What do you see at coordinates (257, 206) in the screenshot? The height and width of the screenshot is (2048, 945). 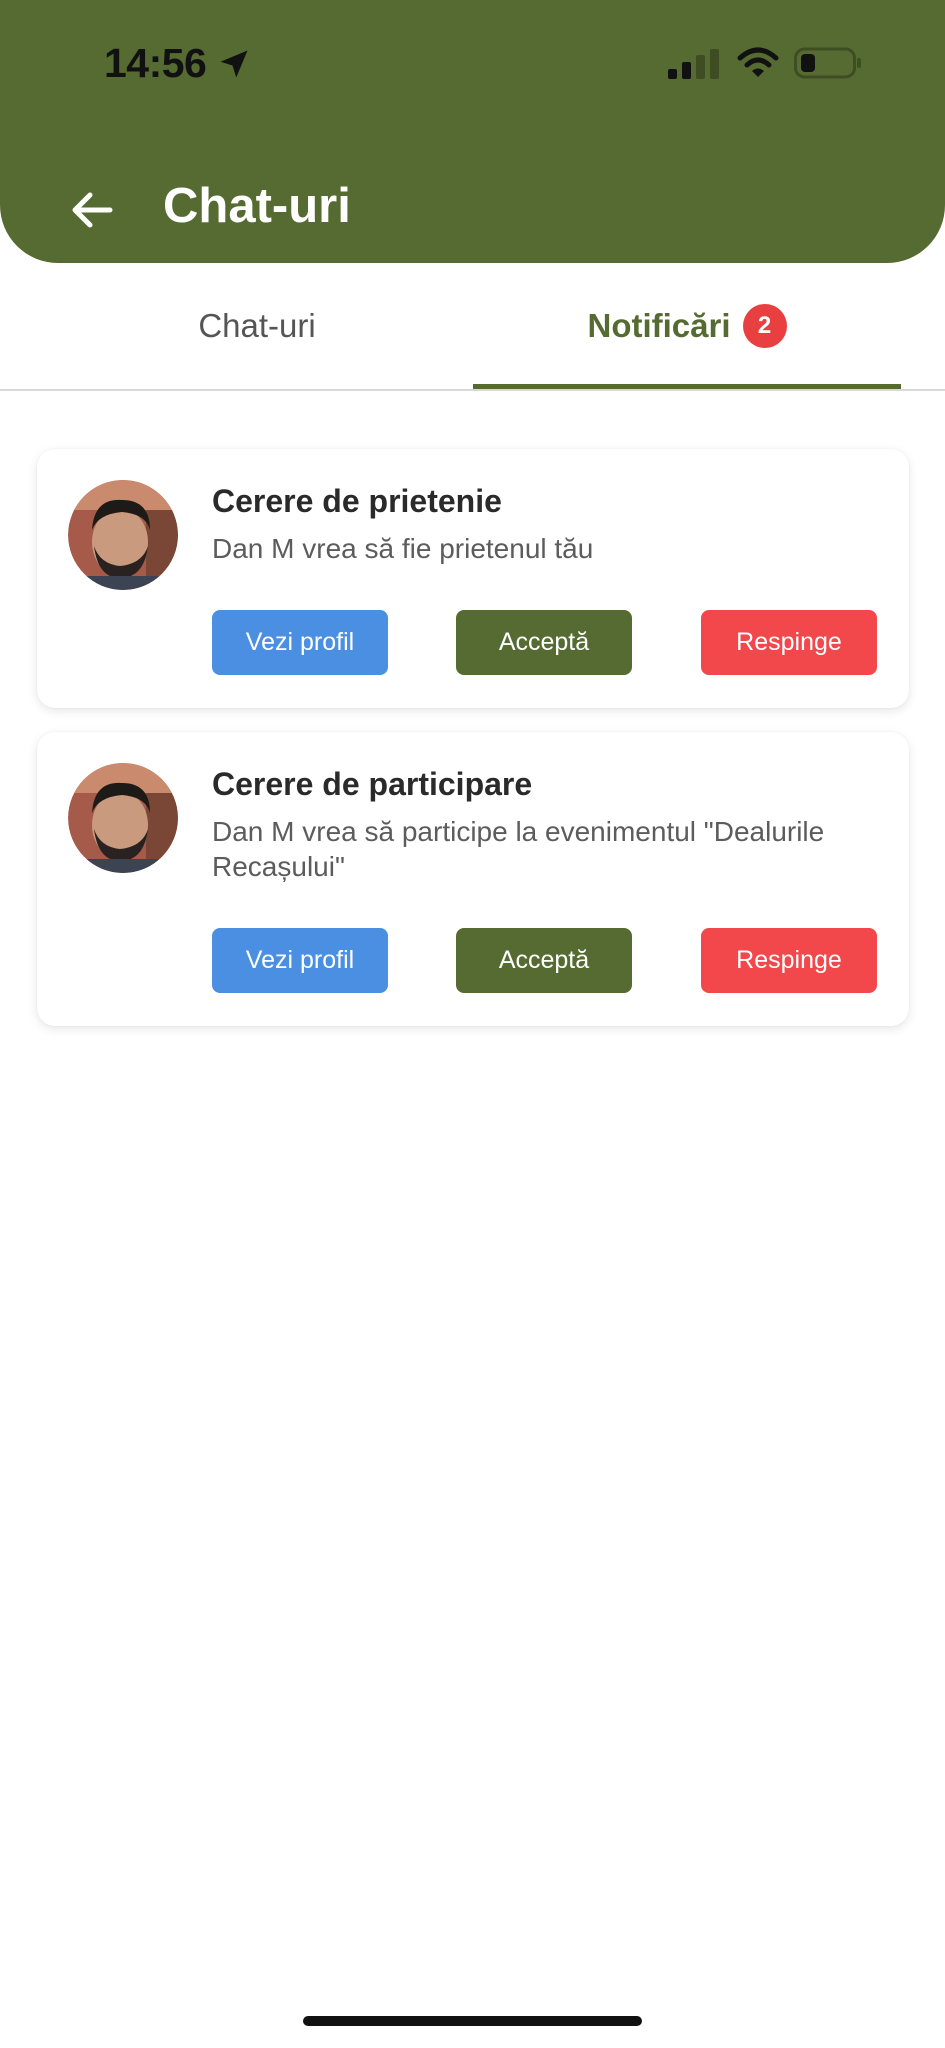 I see `page-title: Chat-uri` at bounding box center [257, 206].